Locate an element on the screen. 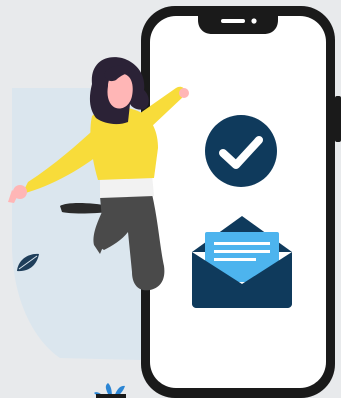 The width and height of the screenshot is (341, 398). phone-side-button is located at coordinates (338, 119).